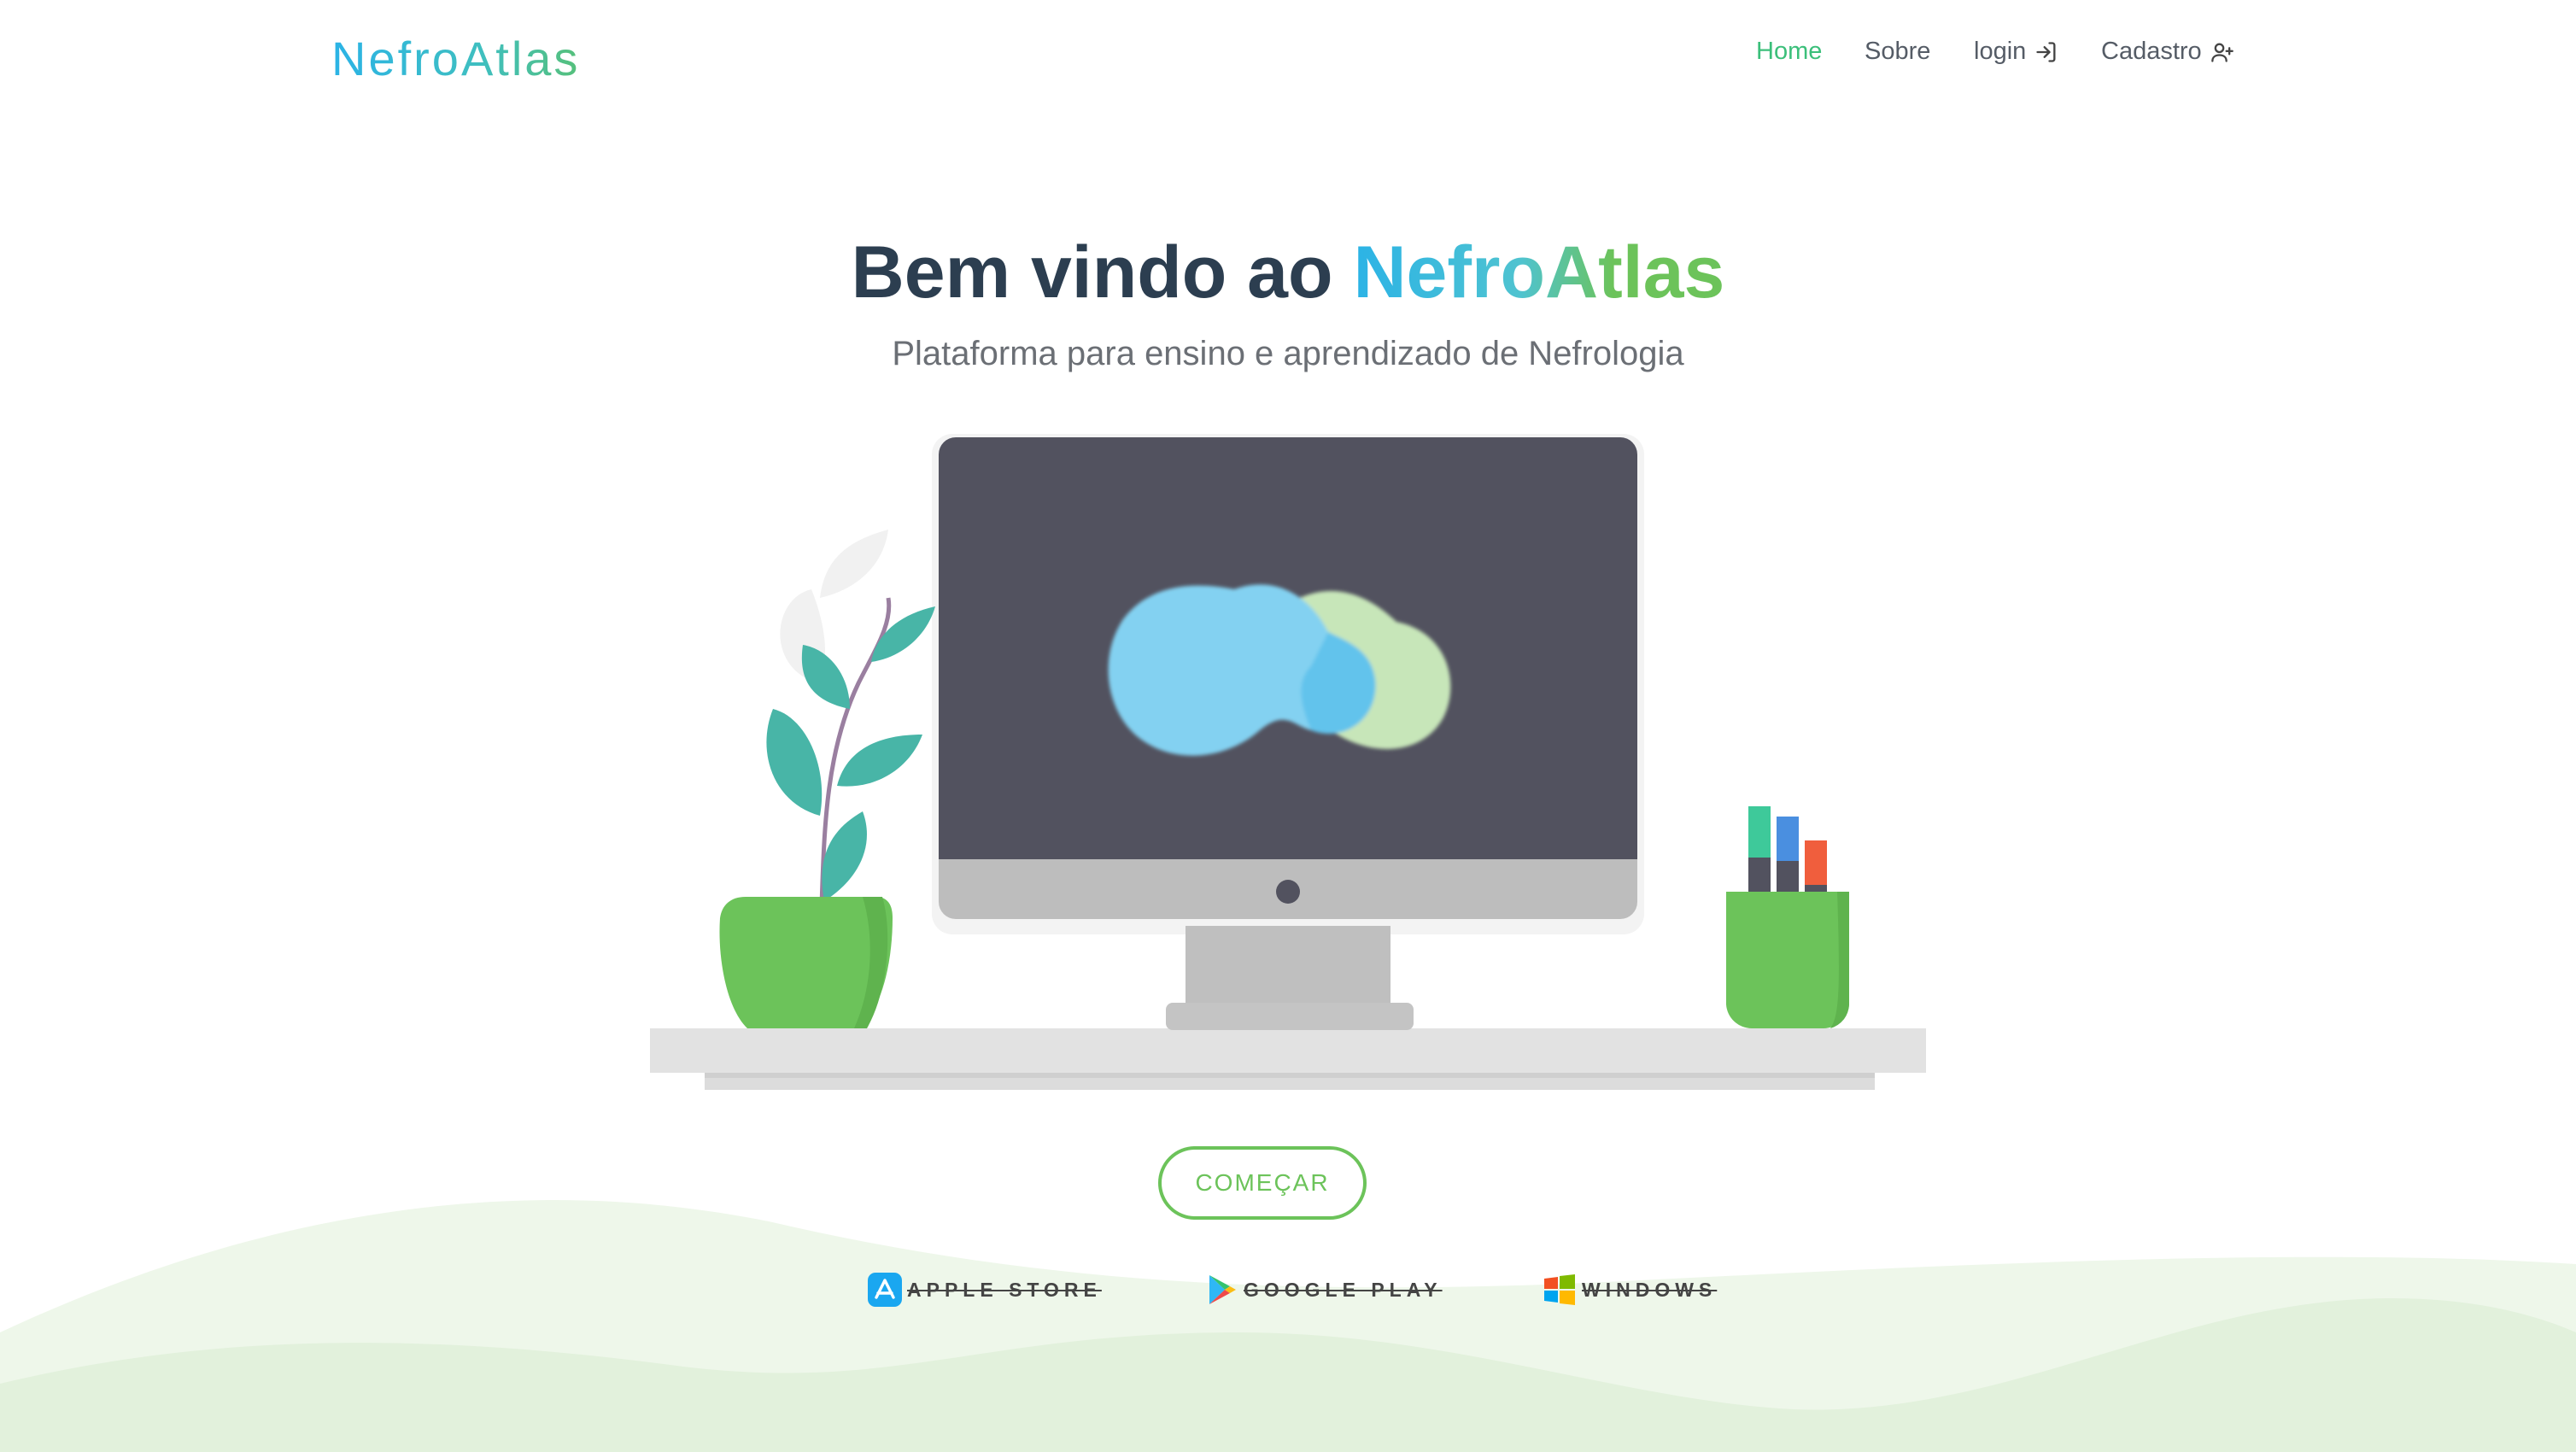 The image size is (2576, 1452). Describe the element at coordinates (1288, 732) in the screenshot. I see `monitor` at that location.